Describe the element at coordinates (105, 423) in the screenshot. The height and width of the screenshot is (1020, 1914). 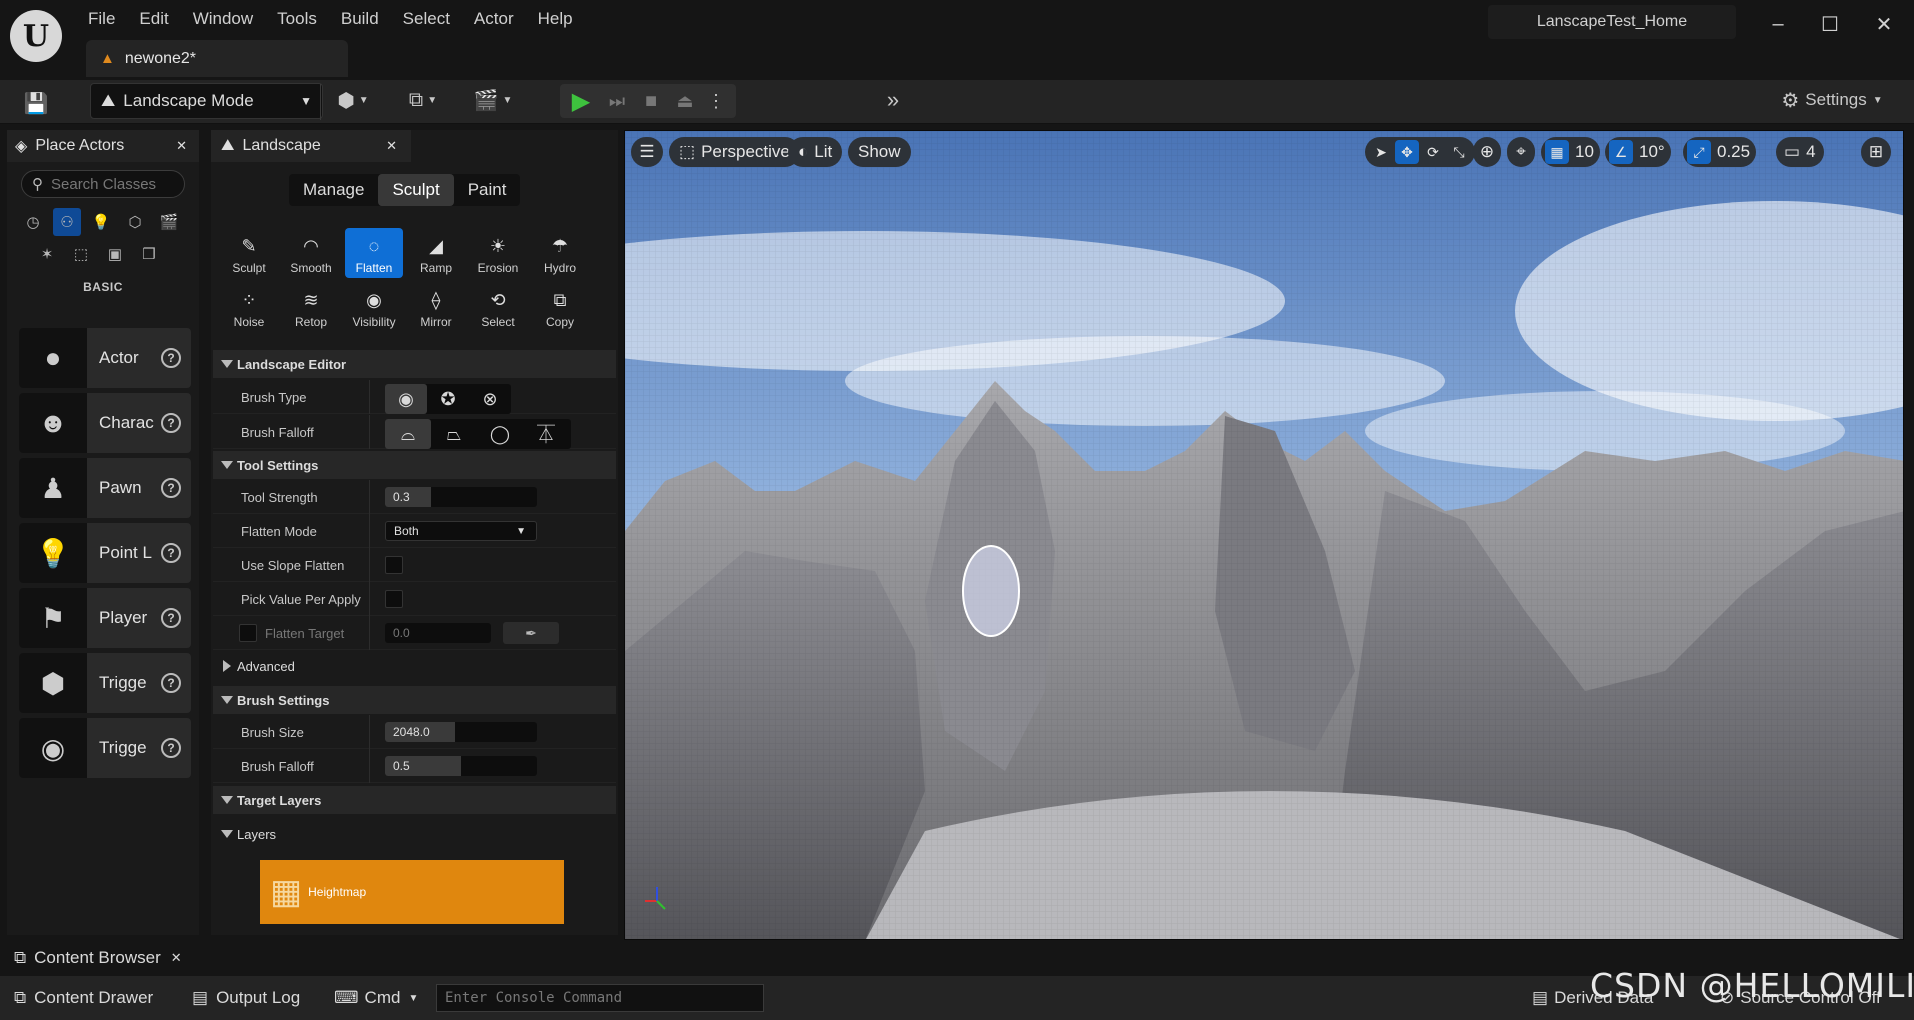
I see `actor-item: ☻ Charac ?` at that location.